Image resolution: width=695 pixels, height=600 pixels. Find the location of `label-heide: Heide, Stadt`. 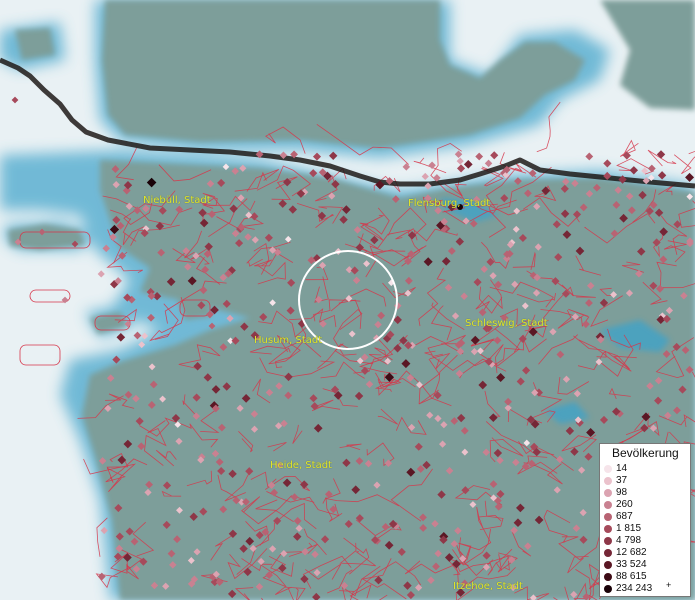

label-heide: Heide, Stadt is located at coordinates (301, 465).